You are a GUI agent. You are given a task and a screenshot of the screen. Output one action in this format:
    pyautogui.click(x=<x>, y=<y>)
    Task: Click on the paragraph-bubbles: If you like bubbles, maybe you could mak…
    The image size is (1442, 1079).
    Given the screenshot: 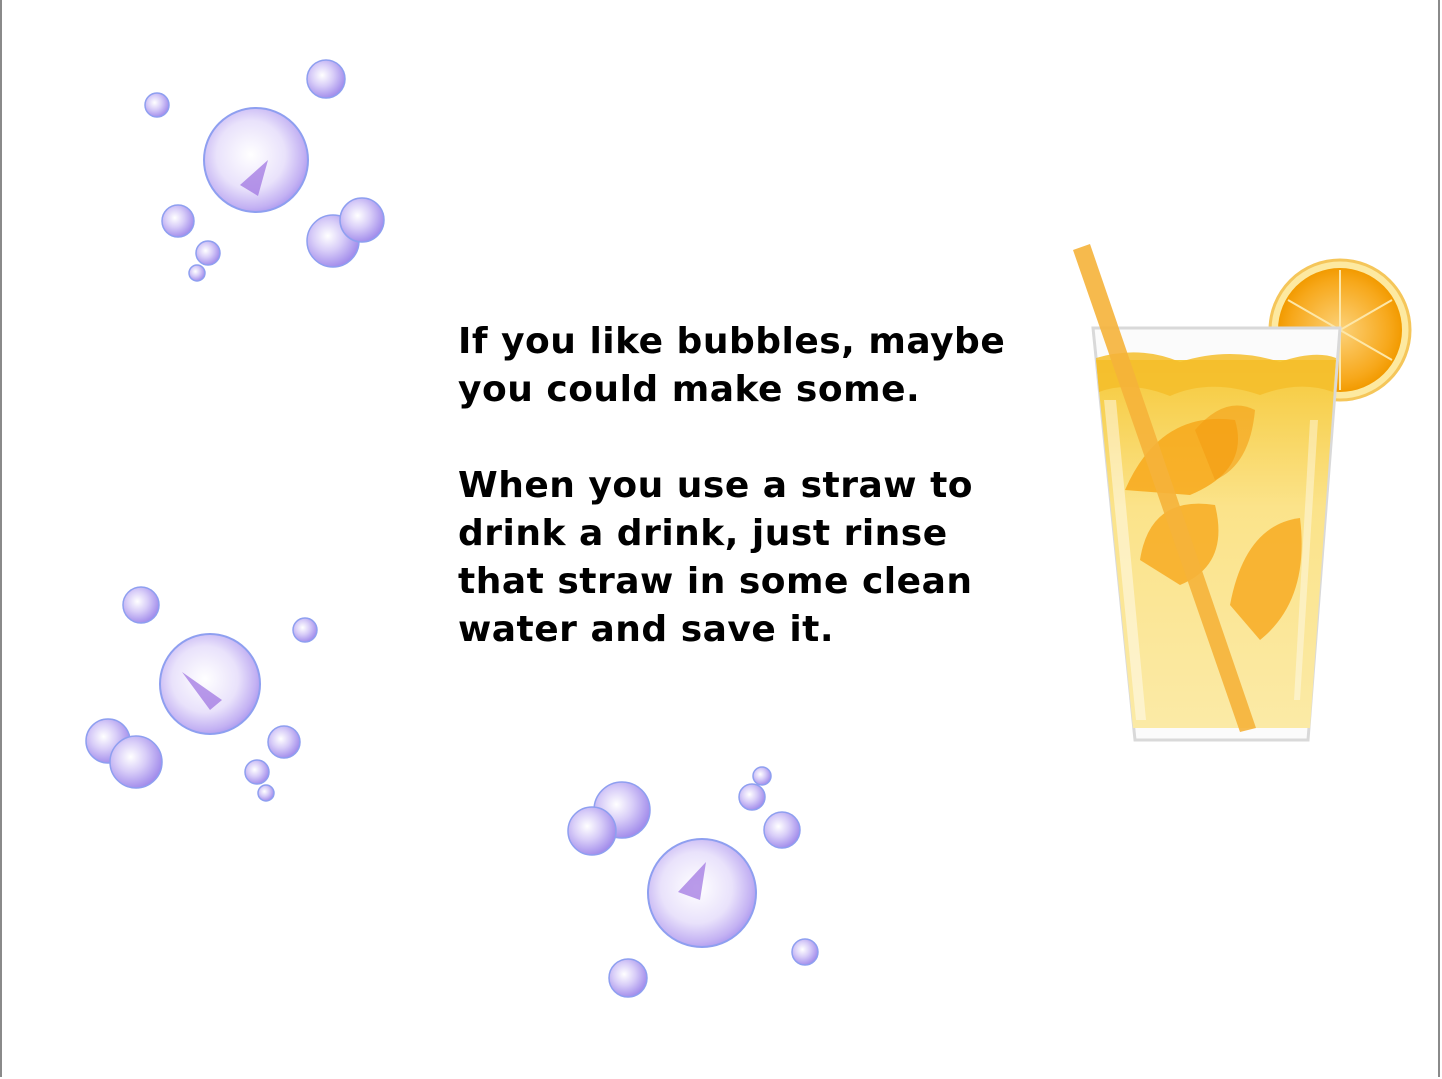 What is the action you would take?
    pyautogui.click(x=732, y=365)
    